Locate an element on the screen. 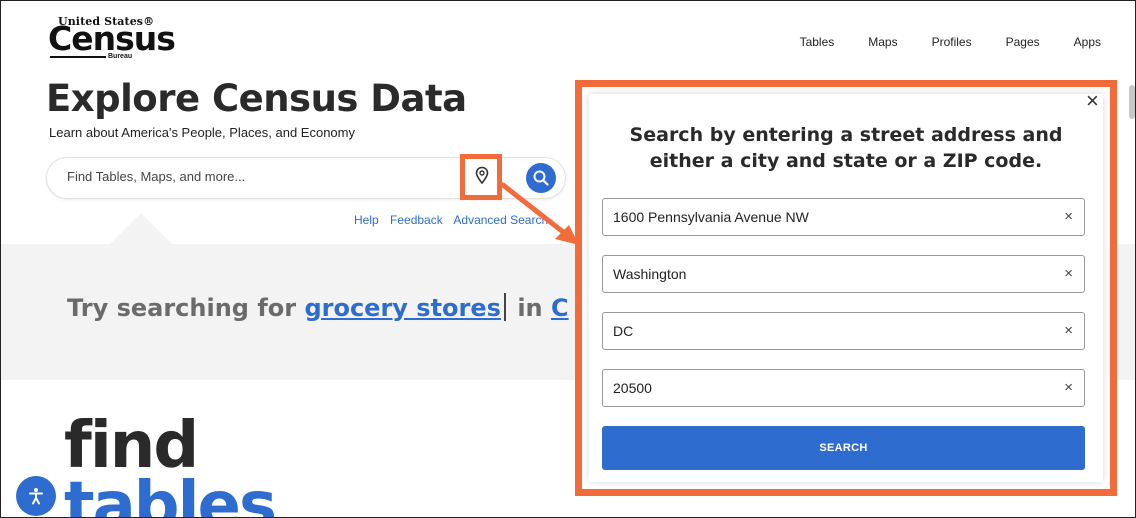  main-search-input is located at coordinates (257, 176).